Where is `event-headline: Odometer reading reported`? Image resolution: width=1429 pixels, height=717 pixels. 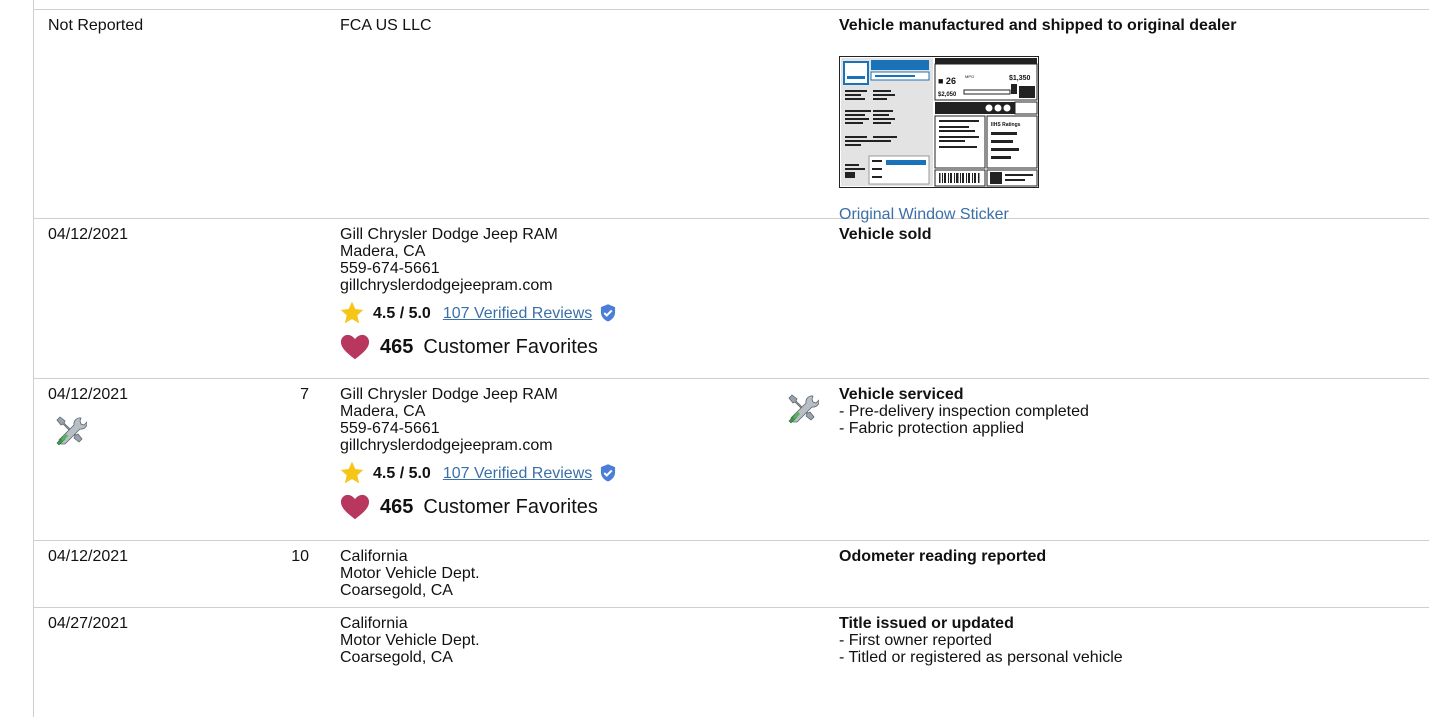
event-headline: Odometer reading reported is located at coordinates (943, 556).